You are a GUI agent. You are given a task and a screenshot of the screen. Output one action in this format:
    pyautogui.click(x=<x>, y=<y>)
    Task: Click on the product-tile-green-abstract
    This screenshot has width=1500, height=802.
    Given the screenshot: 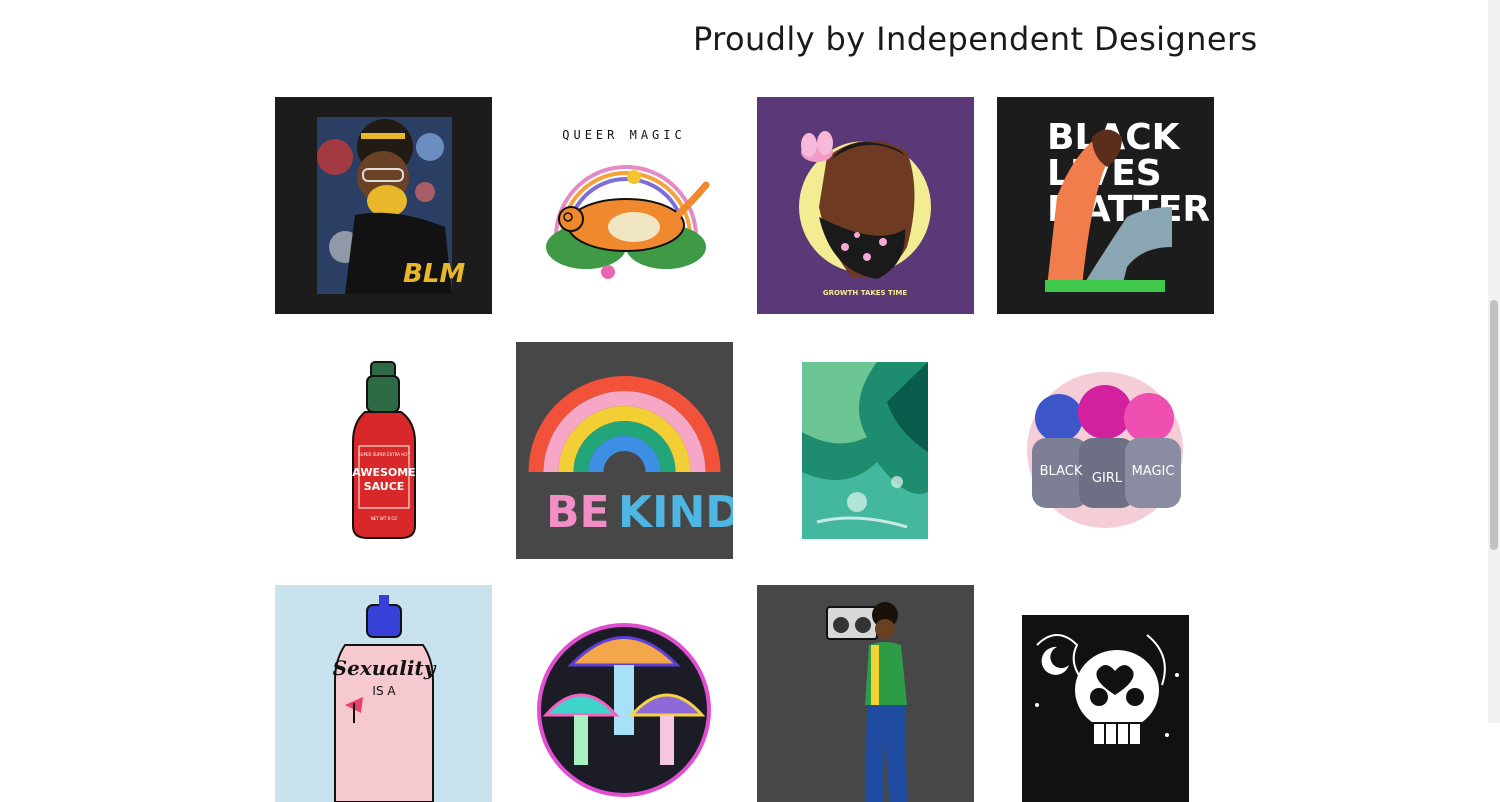 What is the action you would take?
    pyautogui.click(x=865, y=450)
    